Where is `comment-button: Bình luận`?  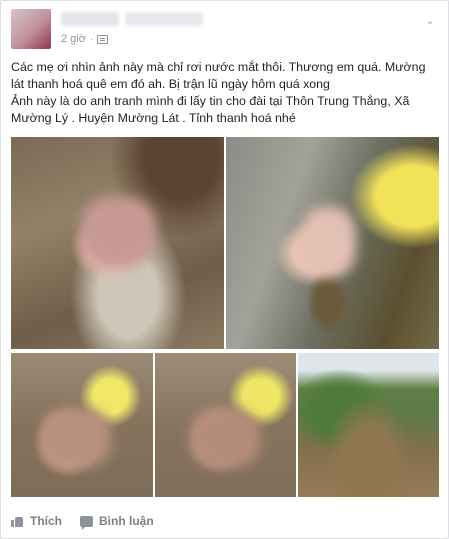 comment-button: Bình luận is located at coordinates (117, 522).